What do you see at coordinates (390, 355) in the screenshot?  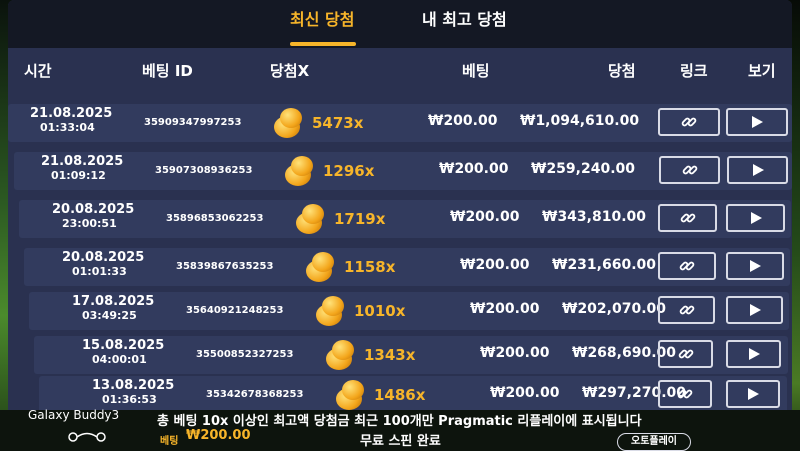 I see `row-multiplier: 1343x` at bounding box center [390, 355].